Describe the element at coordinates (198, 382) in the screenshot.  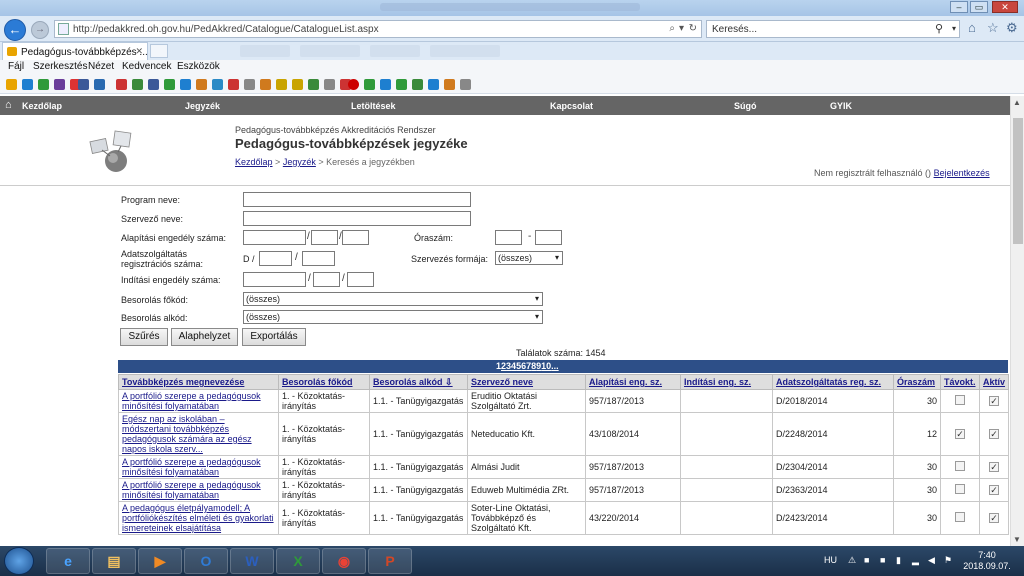
I see `col-header-name: Továbbképzés megnevezése` at that location.